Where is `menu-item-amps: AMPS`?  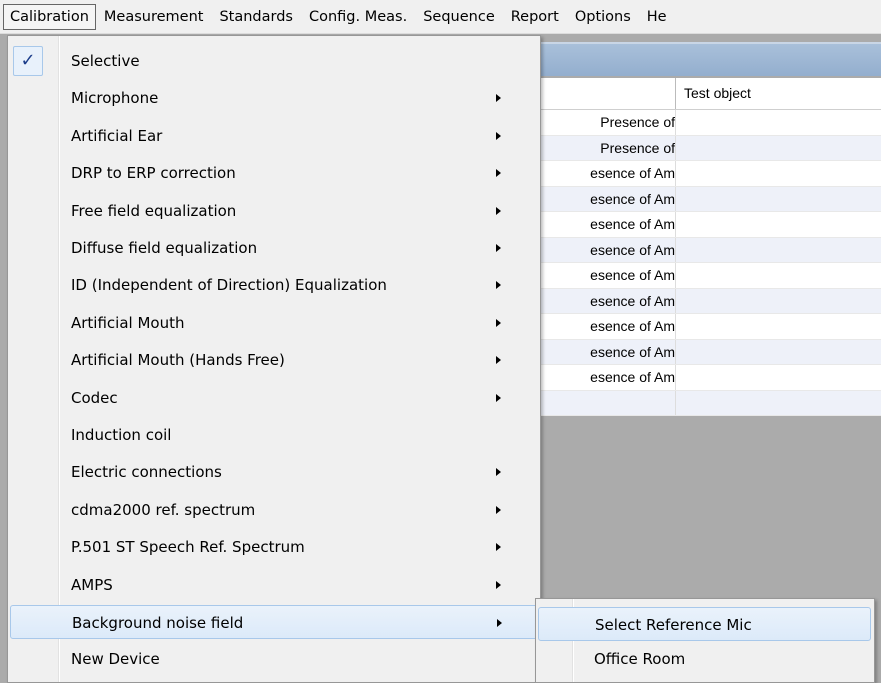
menu-item-amps: AMPS is located at coordinates (274, 585).